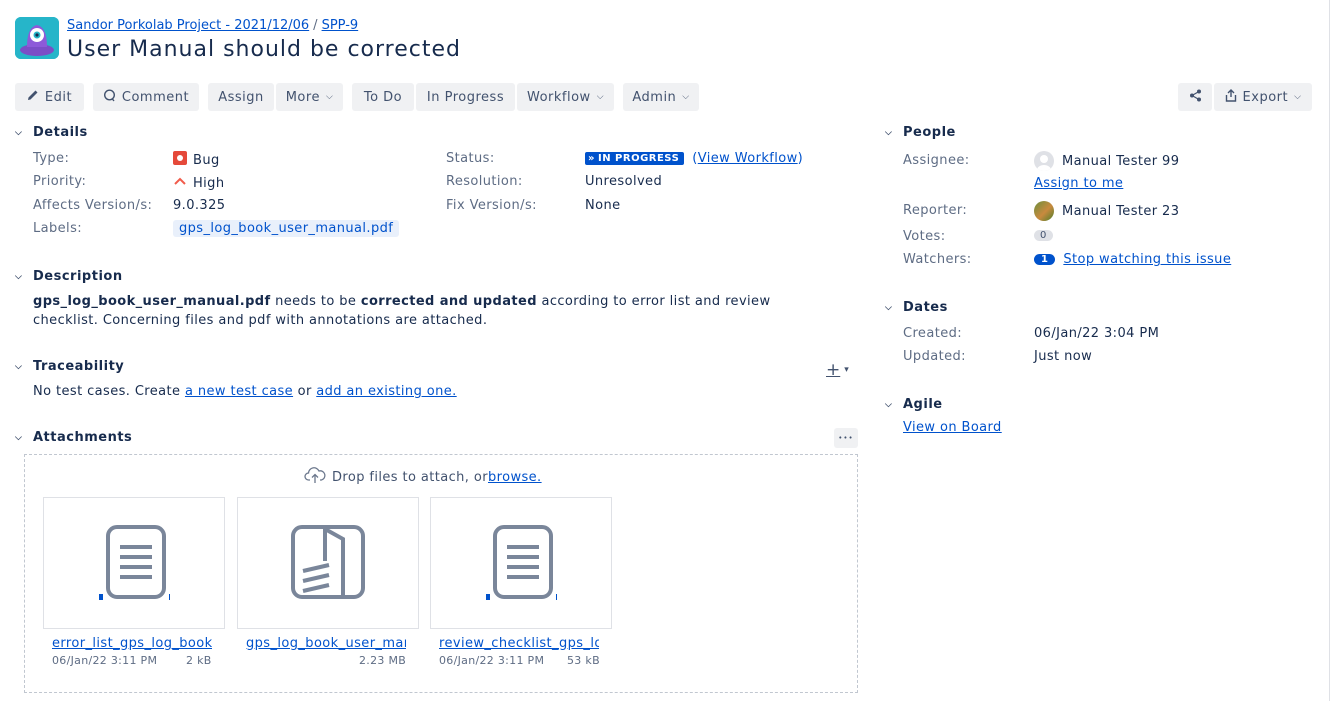 This screenshot has width=1331, height=701. Describe the element at coordinates (33, 97) in the screenshot. I see `pencil-icon` at that location.